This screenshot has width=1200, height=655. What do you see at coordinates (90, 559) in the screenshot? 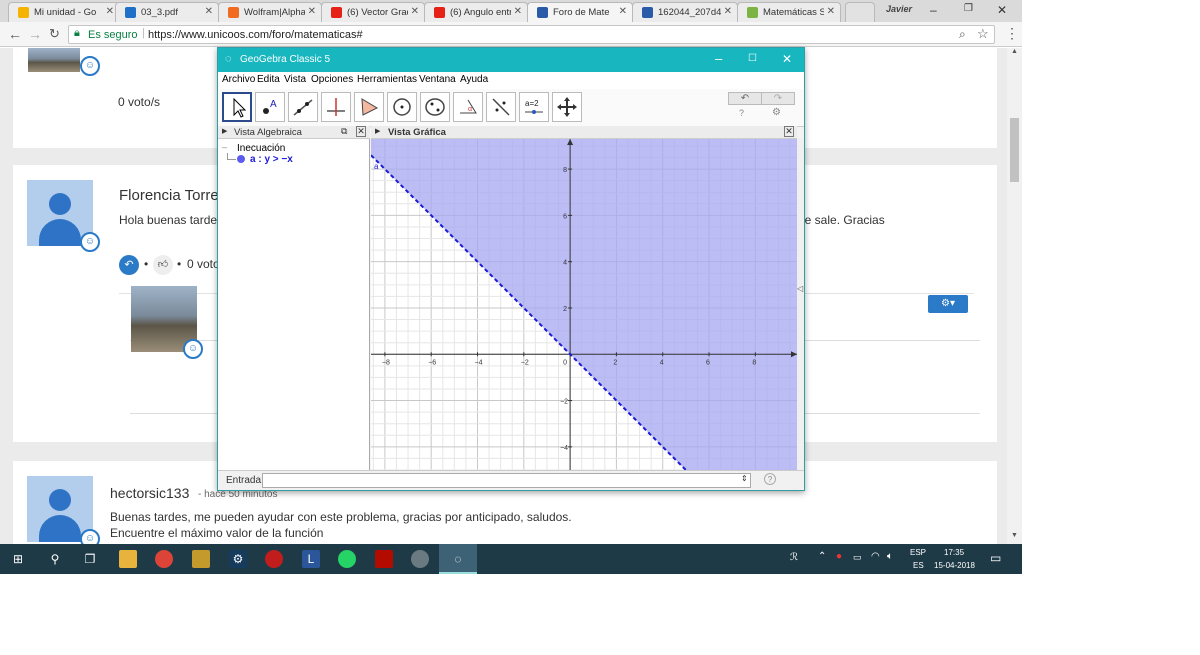
I see `task-view-icon: ❐` at bounding box center [90, 559].